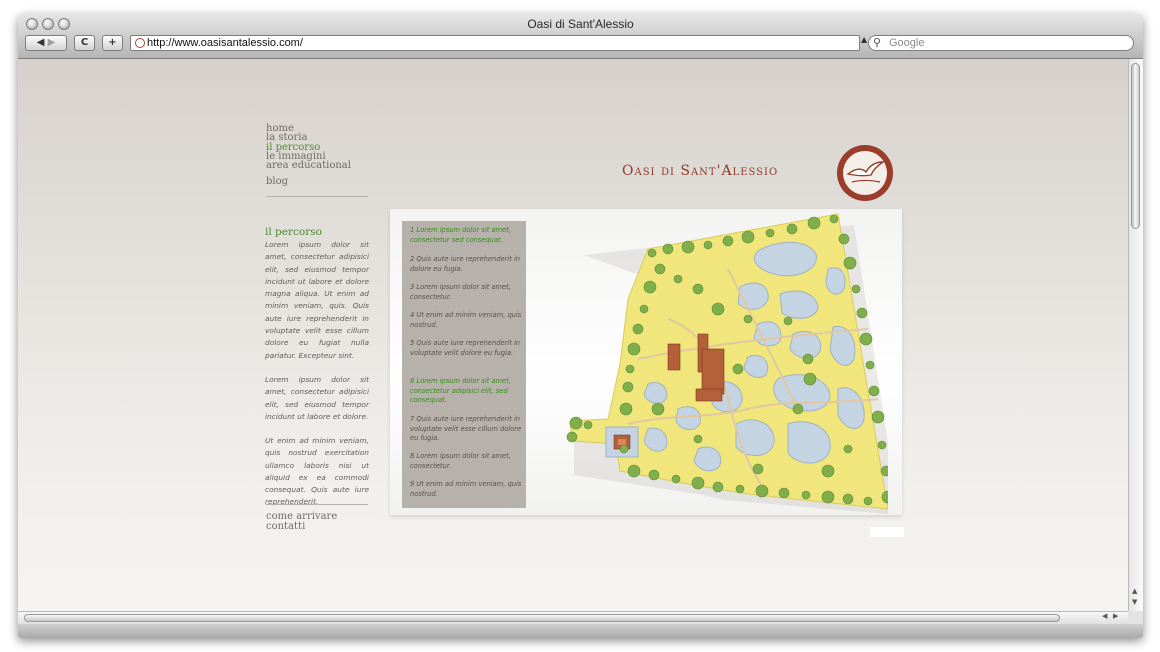 Image resolution: width=1160 pixels, height=652 pixels. What do you see at coordinates (700, 171) in the screenshot?
I see `site-brand-title: Oasi di Sant'Alessio` at bounding box center [700, 171].